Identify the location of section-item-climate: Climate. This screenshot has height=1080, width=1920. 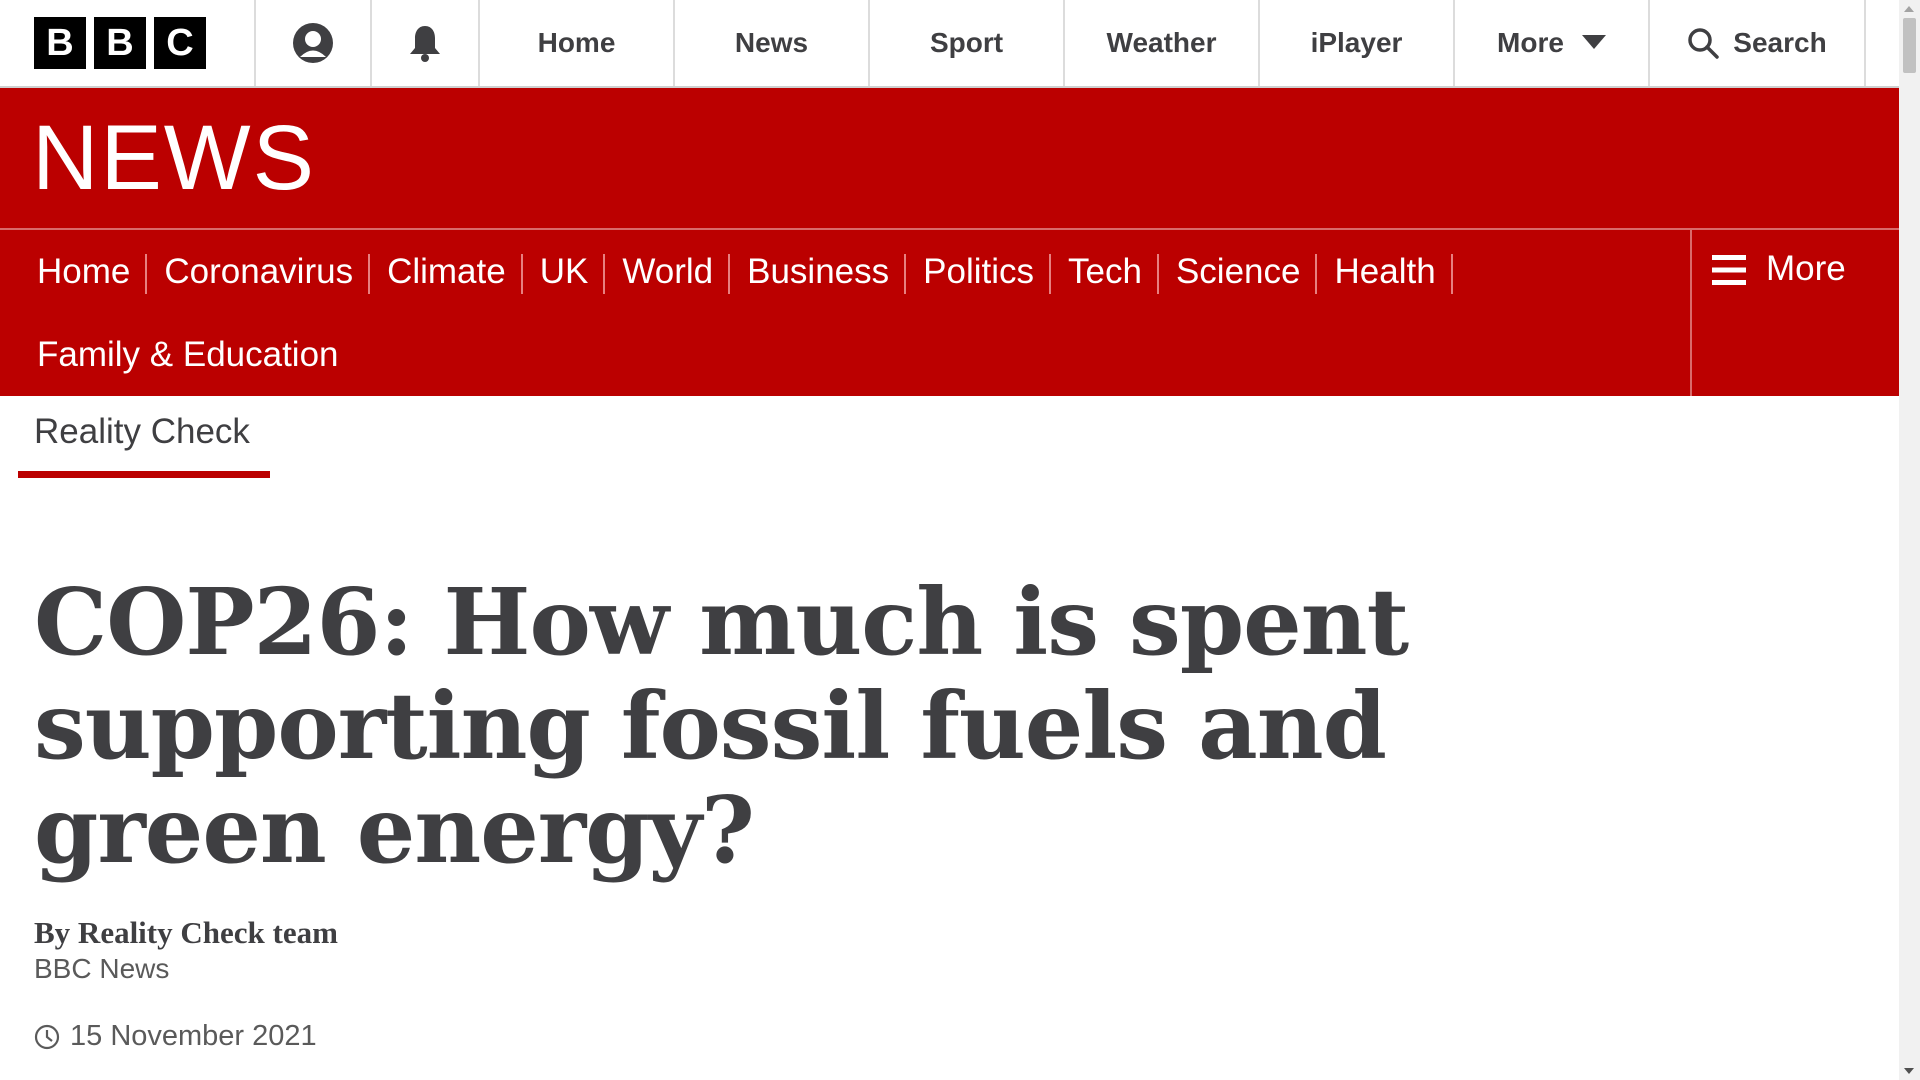
(446, 272).